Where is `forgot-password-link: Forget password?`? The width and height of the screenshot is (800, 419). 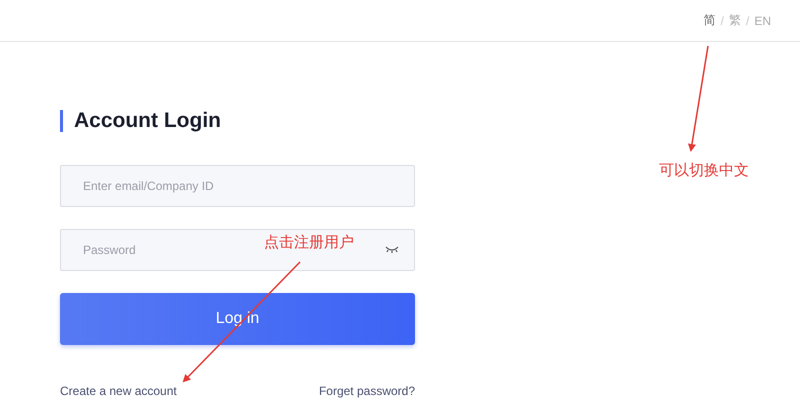
forgot-password-link: Forget password? is located at coordinates (366, 391).